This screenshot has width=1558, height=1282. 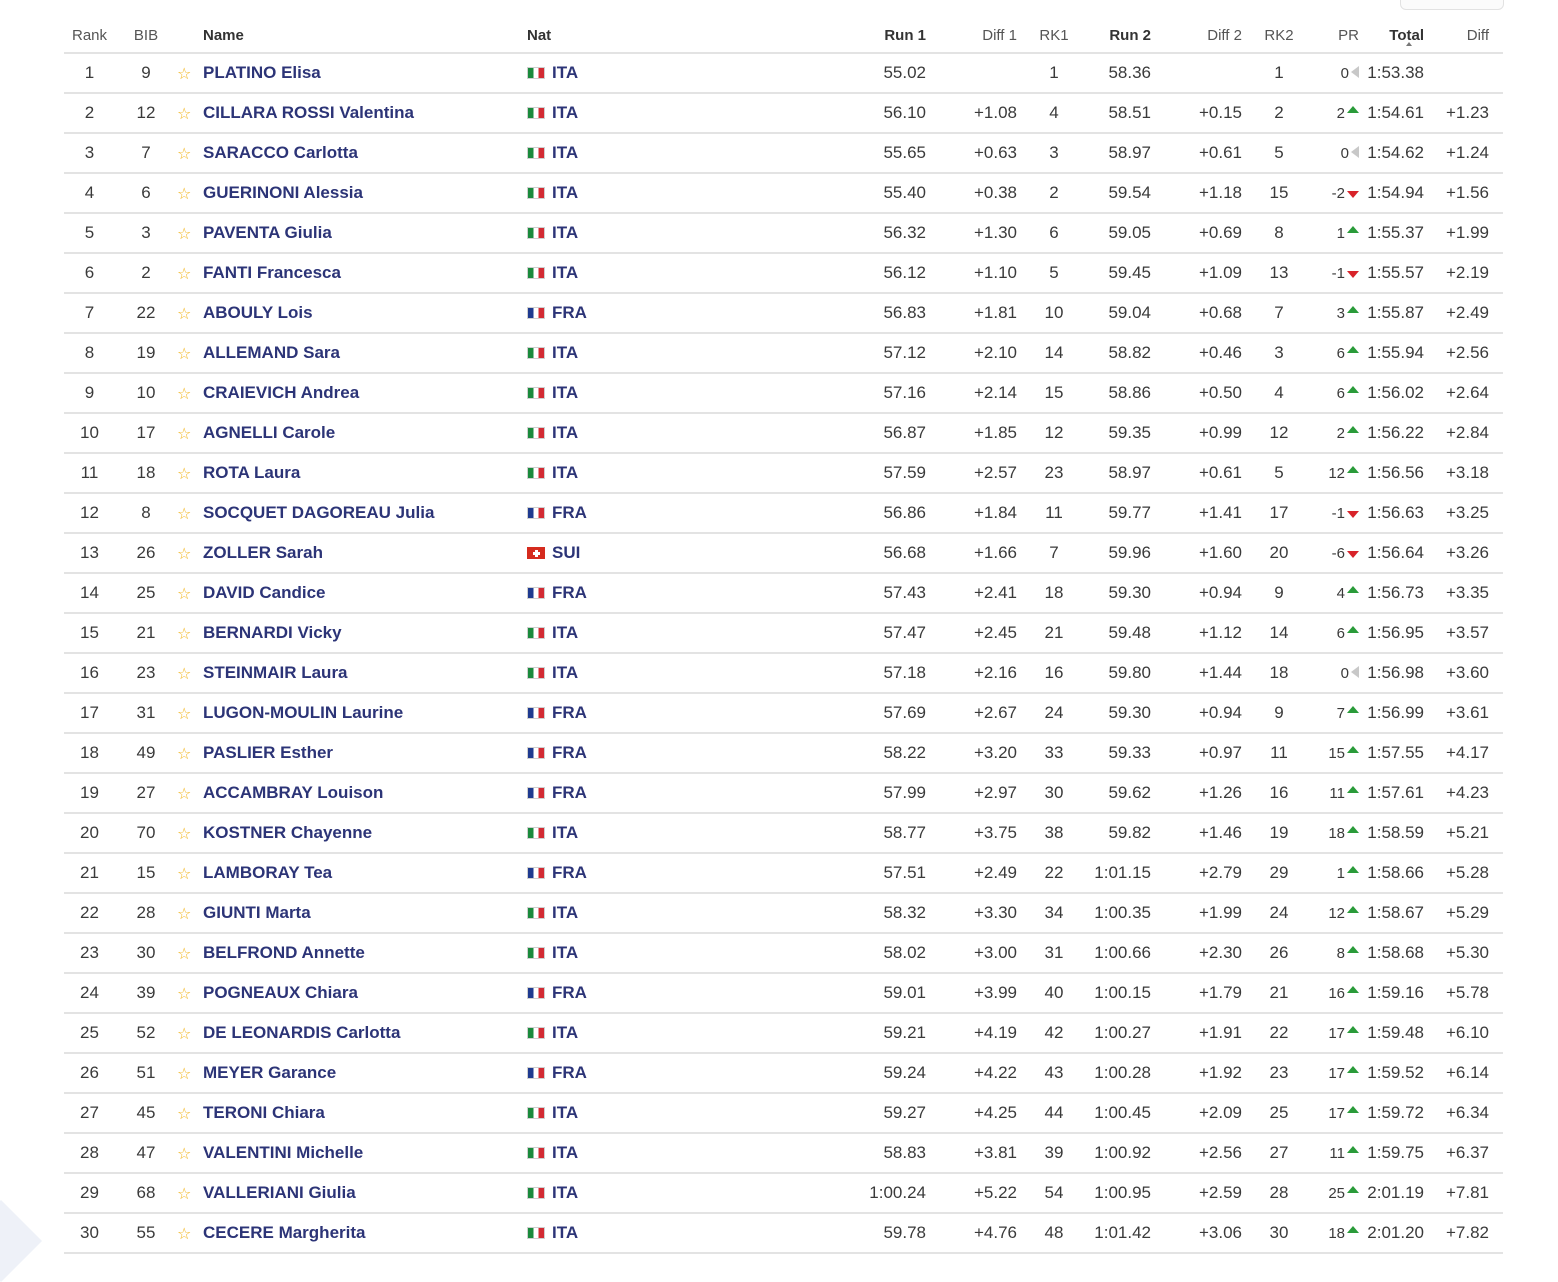 What do you see at coordinates (279, 1193) in the screenshot?
I see `athlete-name-link: VALLERIANI Giulia` at bounding box center [279, 1193].